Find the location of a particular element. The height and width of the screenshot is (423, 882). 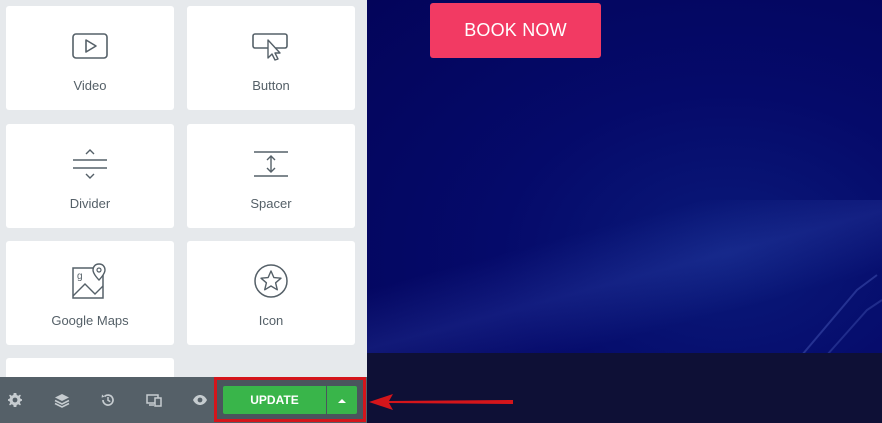

widget-label: Divider is located at coordinates (90, 203).